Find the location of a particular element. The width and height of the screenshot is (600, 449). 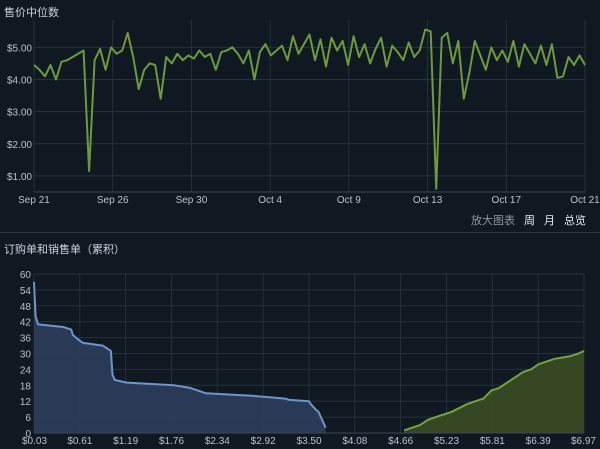

y-tick-label: 0 is located at coordinates (28, 434).